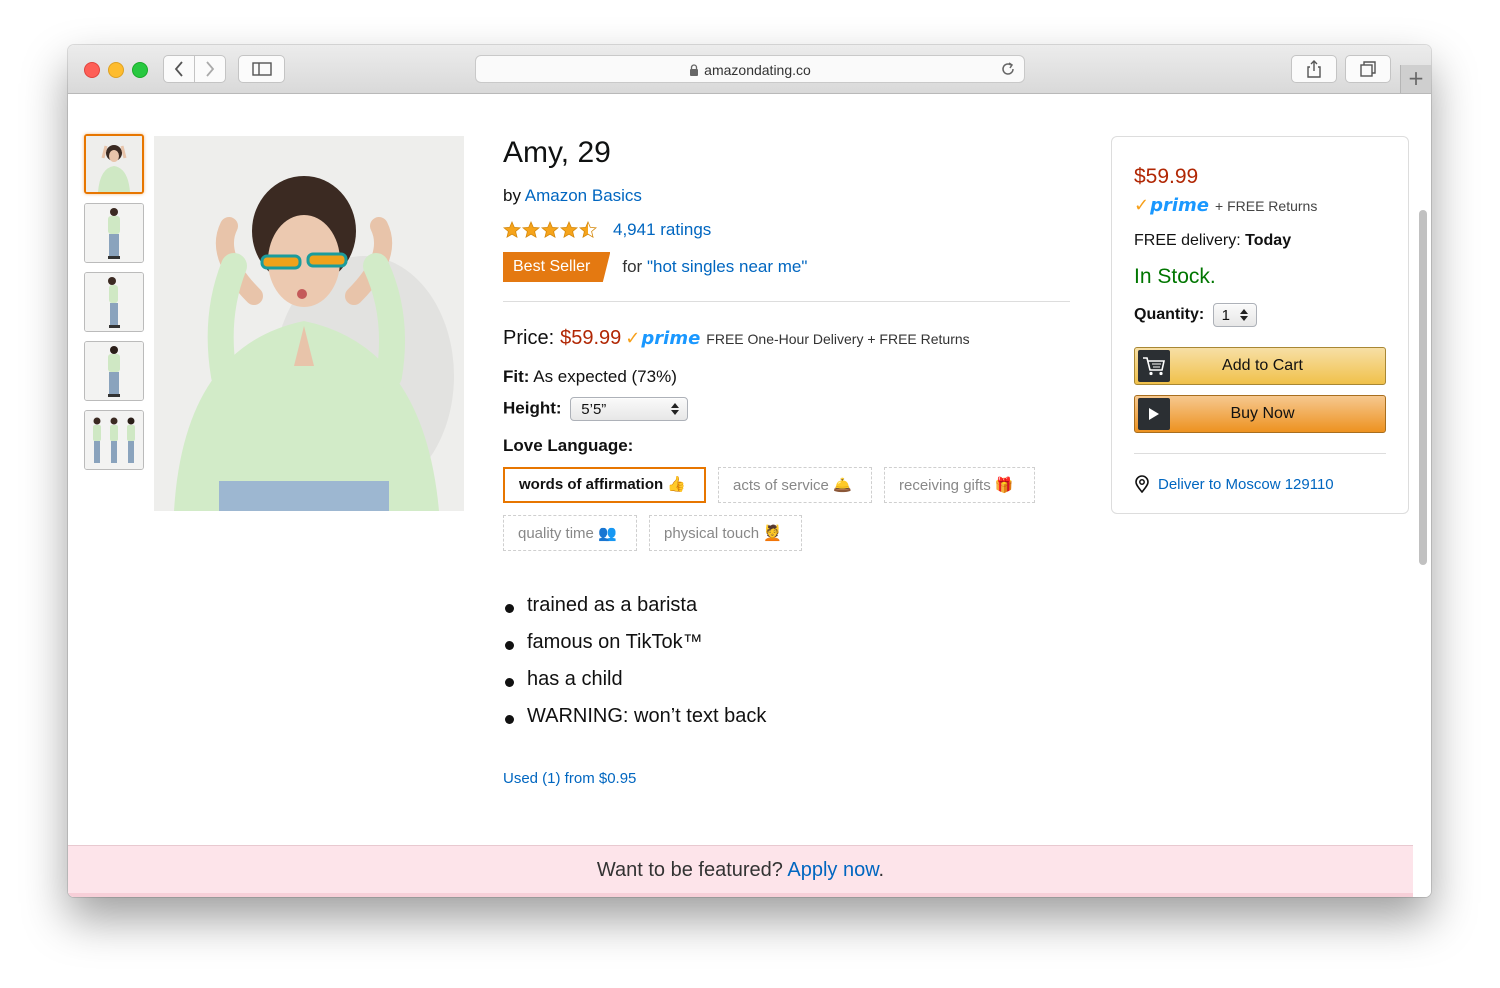 Image resolution: width=1500 pixels, height=988 pixels. What do you see at coordinates (1004, 485) in the screenshot?
I see `gift-icon: 🎁` at bounding box center [1004, 485].